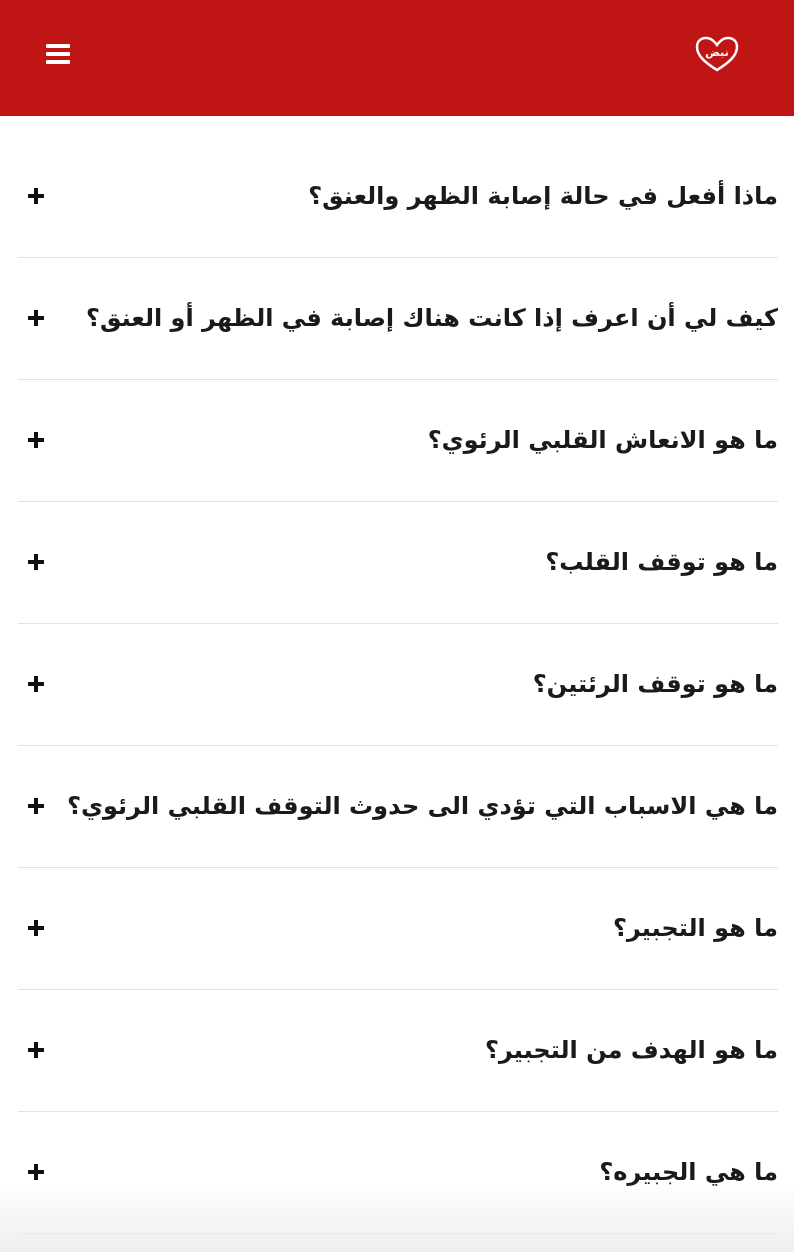  What do you see at coordinates (631, 1050) in the screenshot?
I see `faq-question: ما هو الهدف من التجبير؟` at bounding box center [631, 1050].